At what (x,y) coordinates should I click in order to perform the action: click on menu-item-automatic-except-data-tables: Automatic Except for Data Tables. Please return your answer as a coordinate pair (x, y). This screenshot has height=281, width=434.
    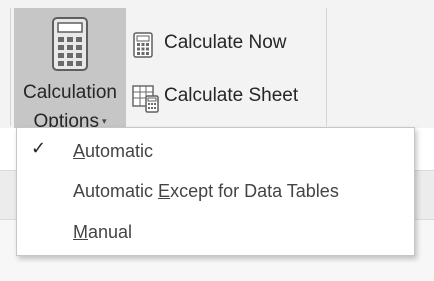
    Looking at the image, I should click on (215, 192).